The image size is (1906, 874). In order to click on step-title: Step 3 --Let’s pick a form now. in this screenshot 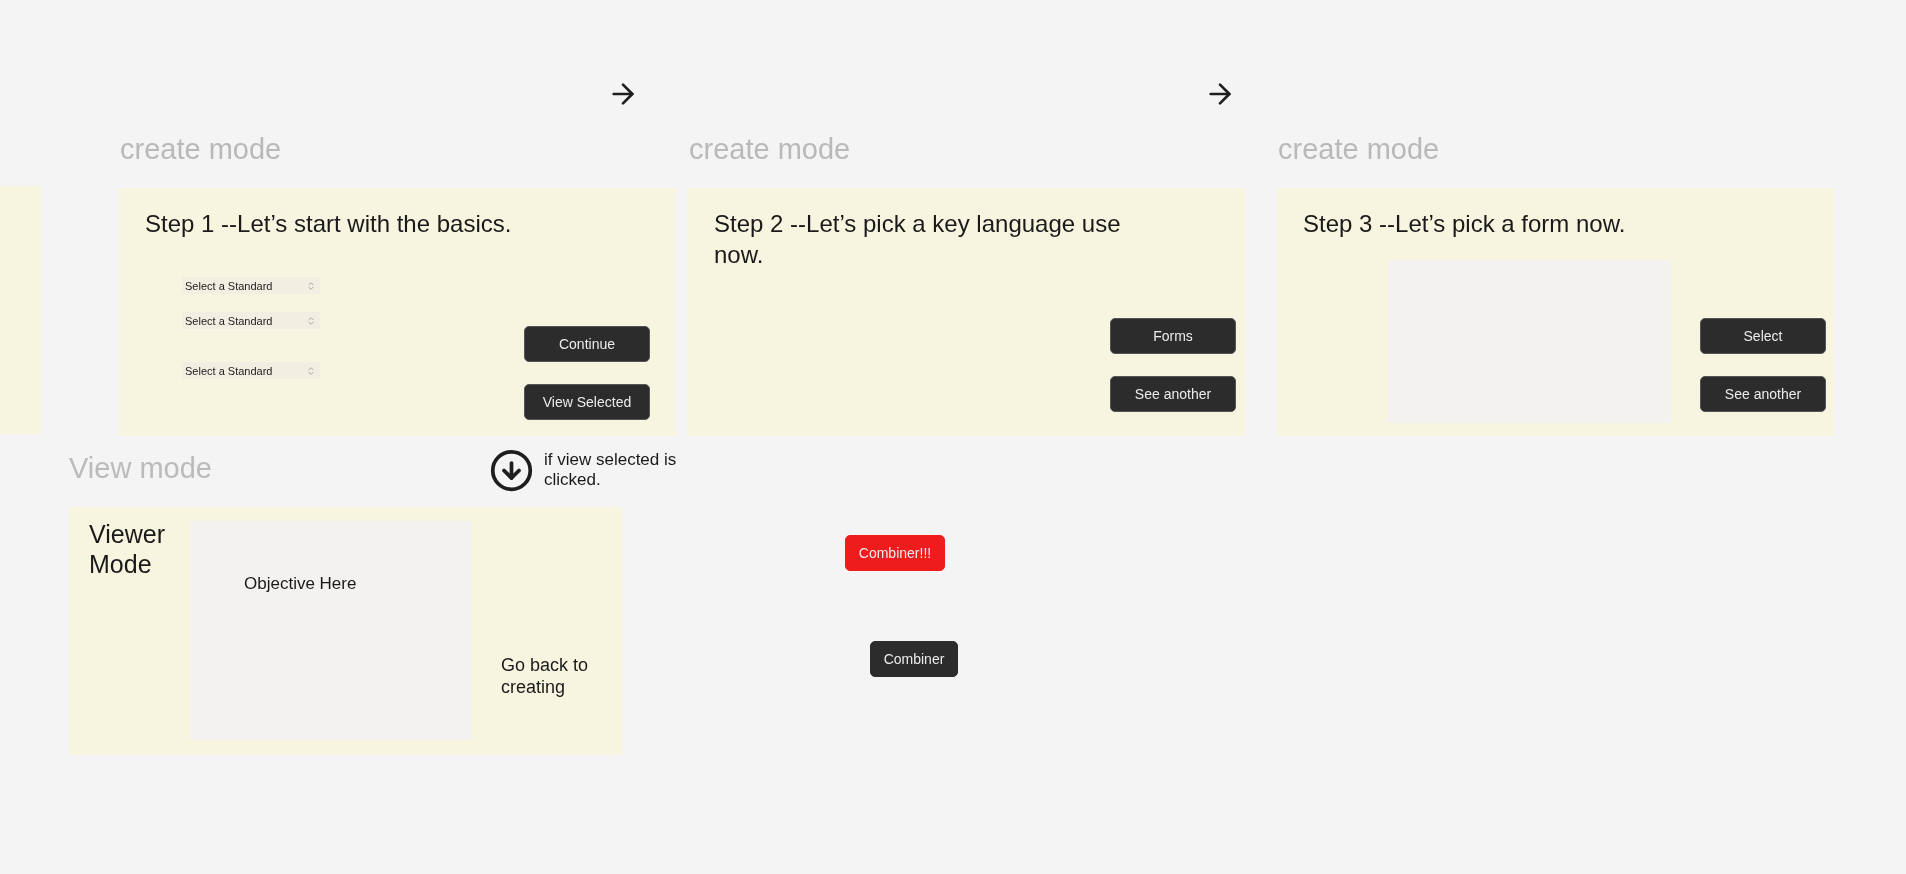, I will do `click(1465, 224)`.